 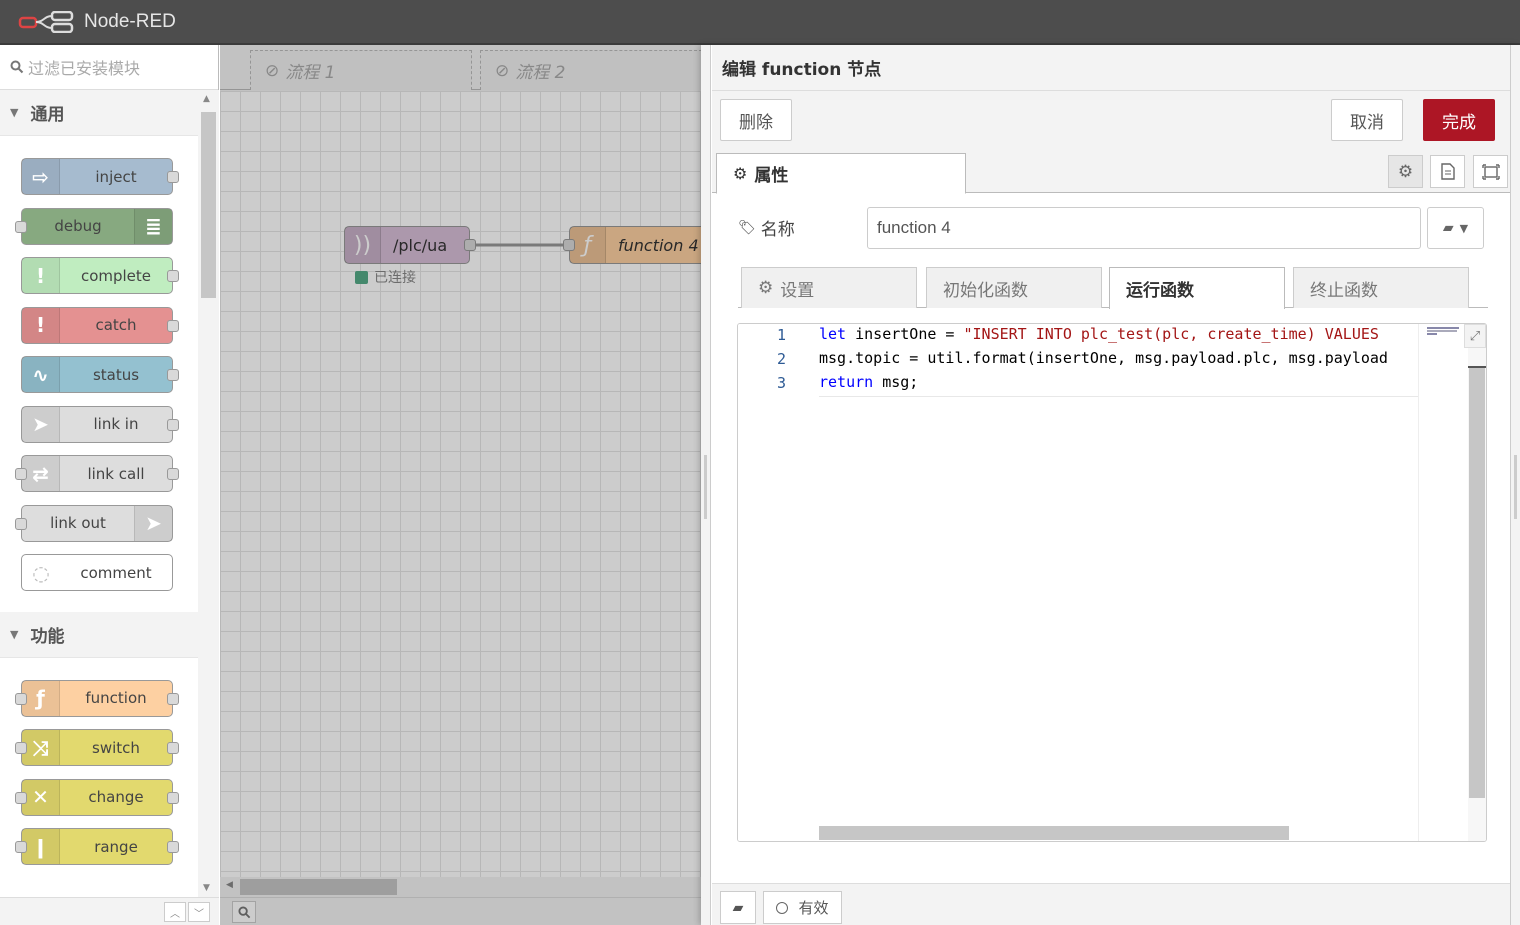 What do you see at coordinates (1455, 228) in the screenshot?
I see `library-button: ▰ ▼` at bounding box center [1455, 228].